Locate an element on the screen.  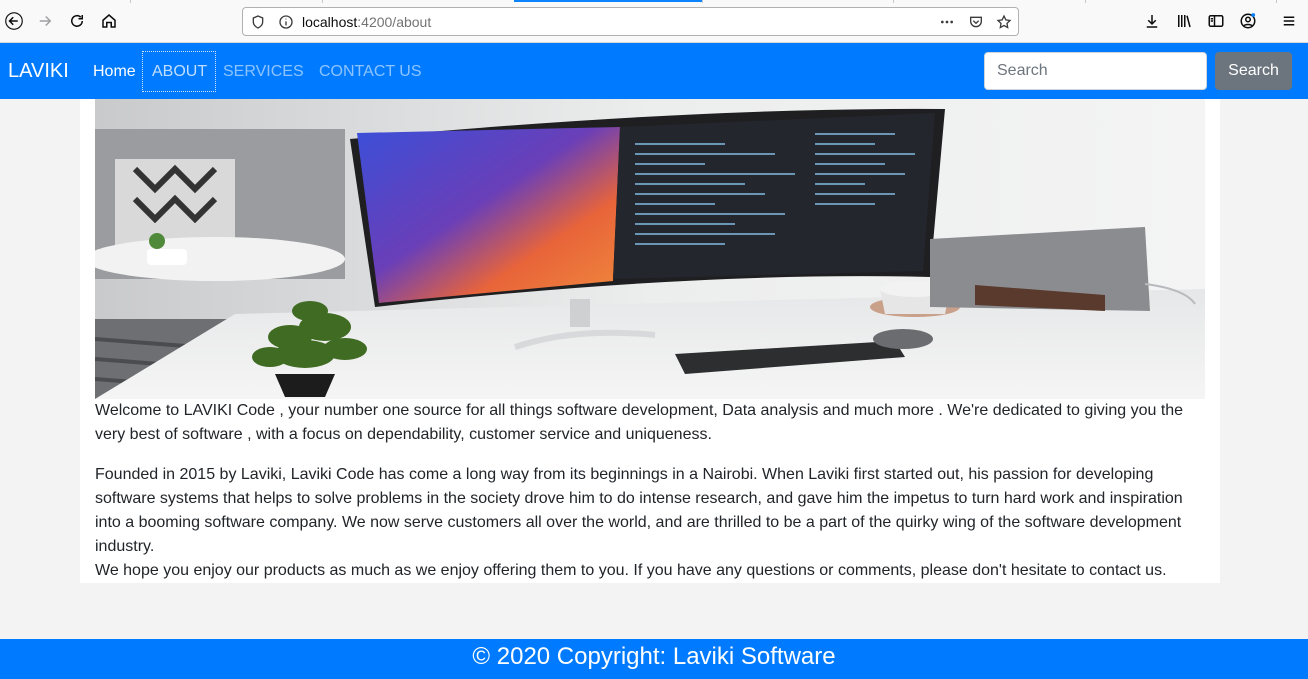
sidebar-icon is located at coordinates (1216, 21).